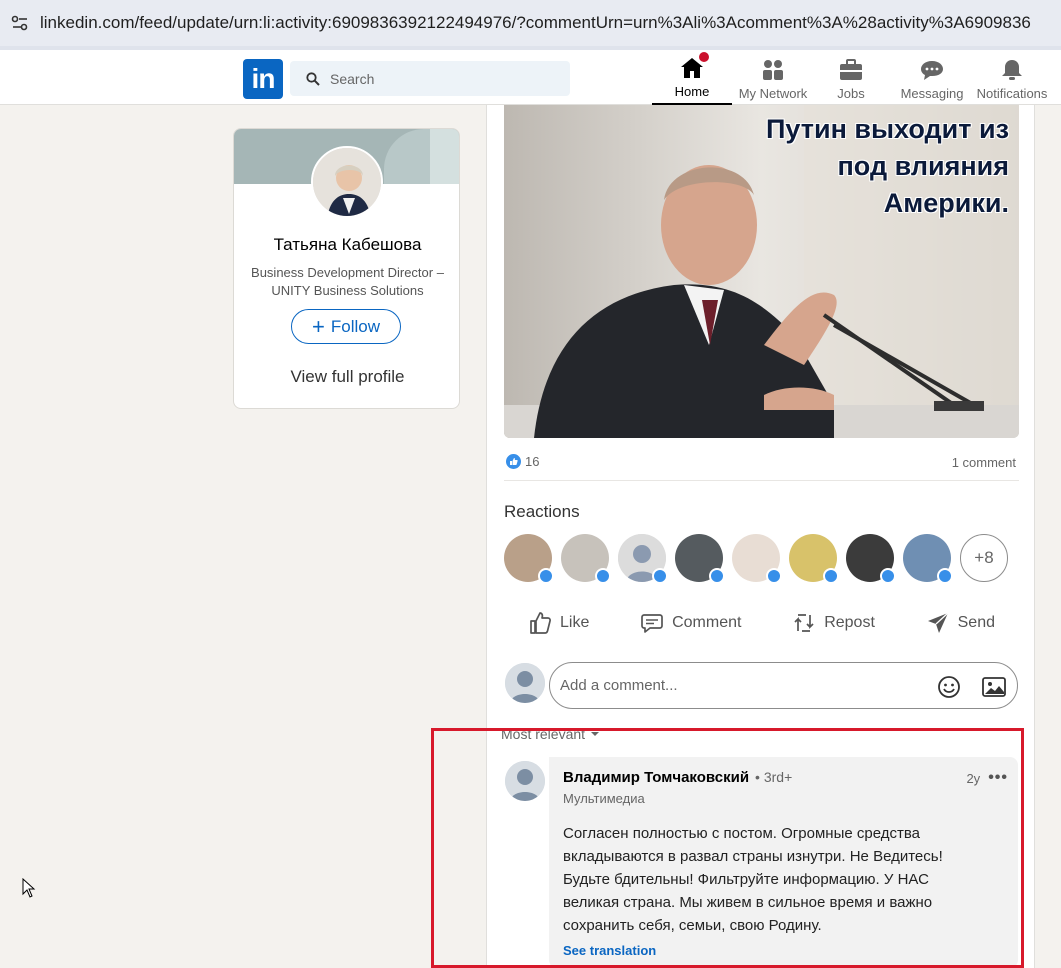 The width and height of the screenshot is (1061, 968). Describe the element at coordinates (20, 23) in the screenshot. I see `site-settings-icon` at that location.